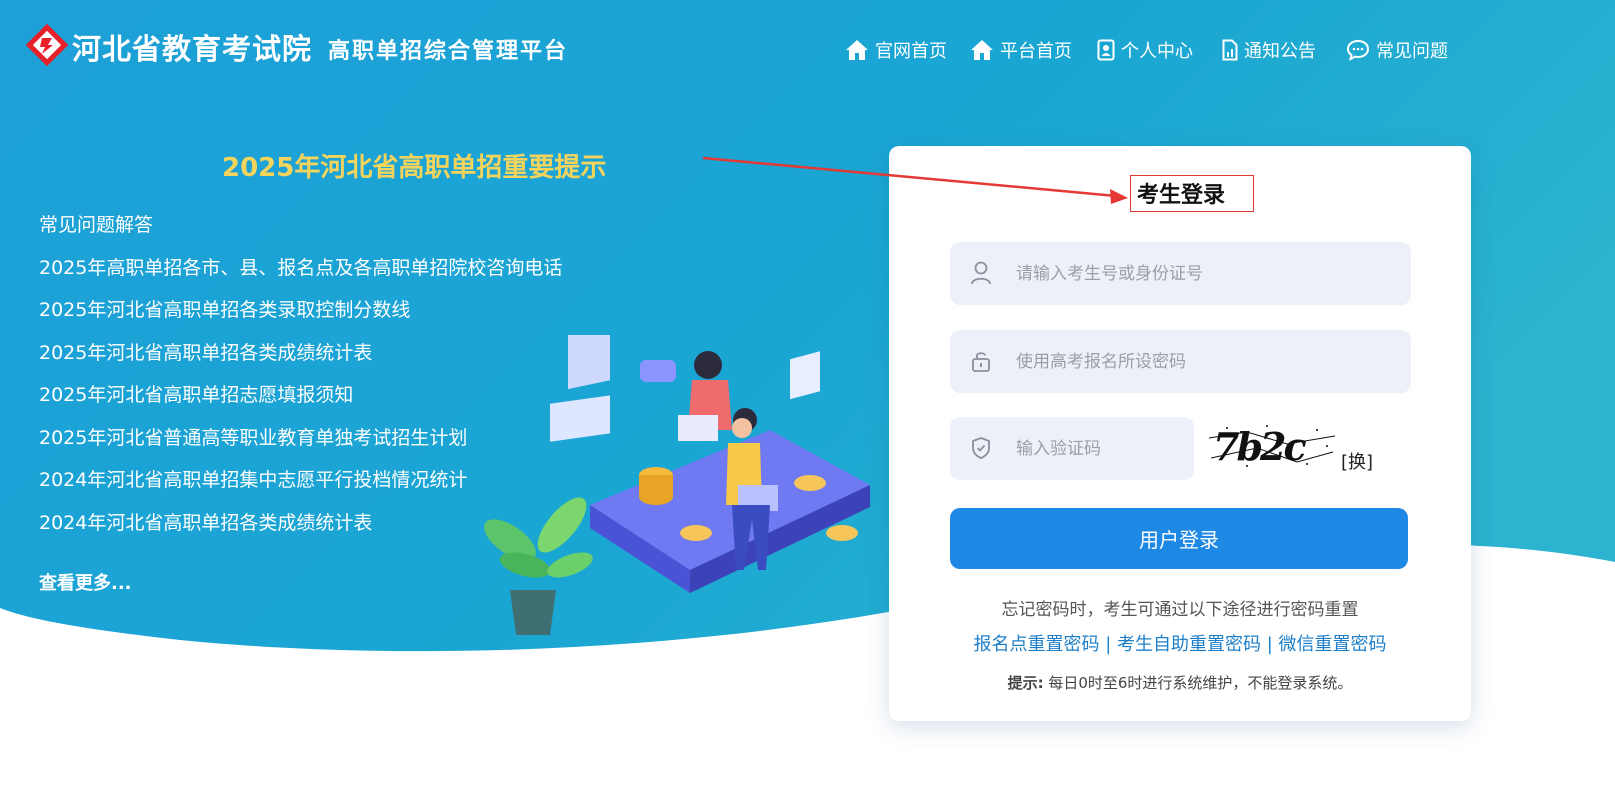 This screenshot has width=1615, height=791. I want to click on reset-password-links: 报名点重置密码 | 考生自助重置密码 | 微信重置密码, so click(1180, 643).